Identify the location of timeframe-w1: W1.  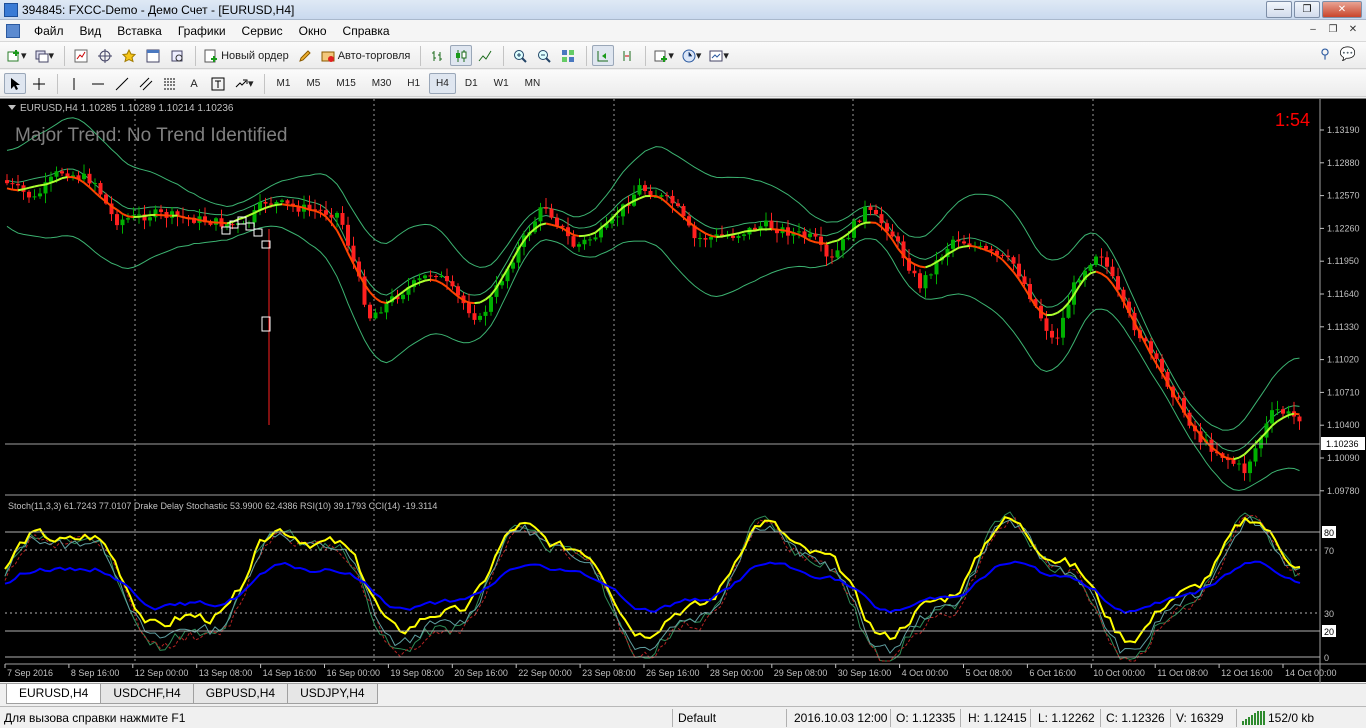
(501, 83).